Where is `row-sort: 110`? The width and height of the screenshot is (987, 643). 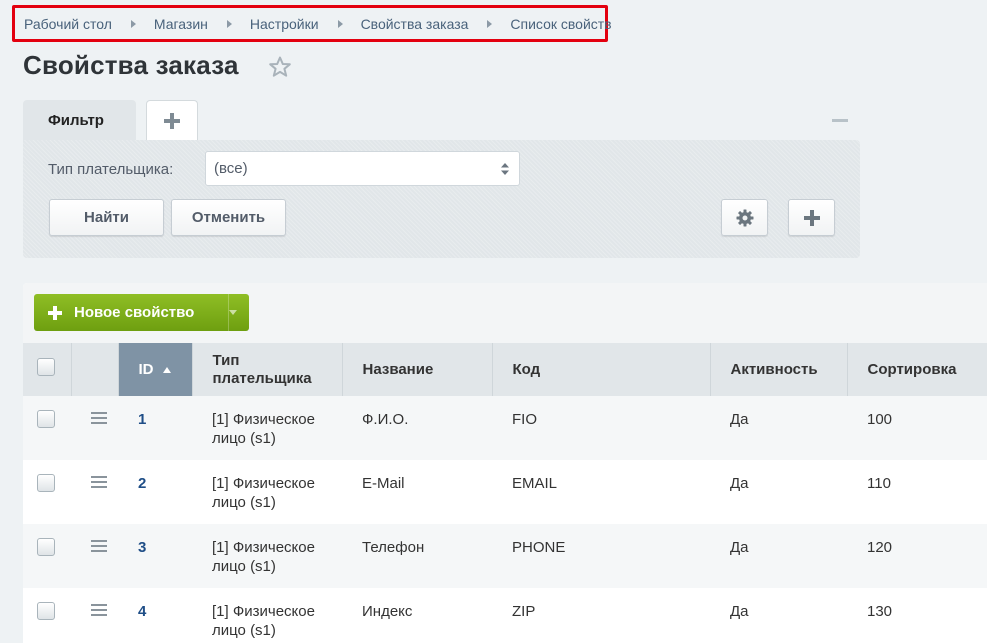
row-sort: 110 is located at coordinates (879, 483).